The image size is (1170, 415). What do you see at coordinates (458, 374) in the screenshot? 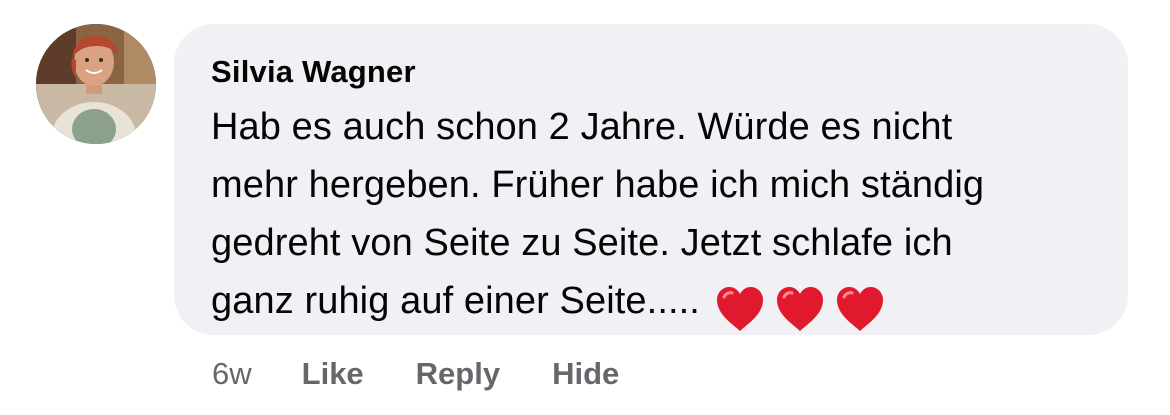
I see `reply-button: Reply` at bounding box center [458, 374].